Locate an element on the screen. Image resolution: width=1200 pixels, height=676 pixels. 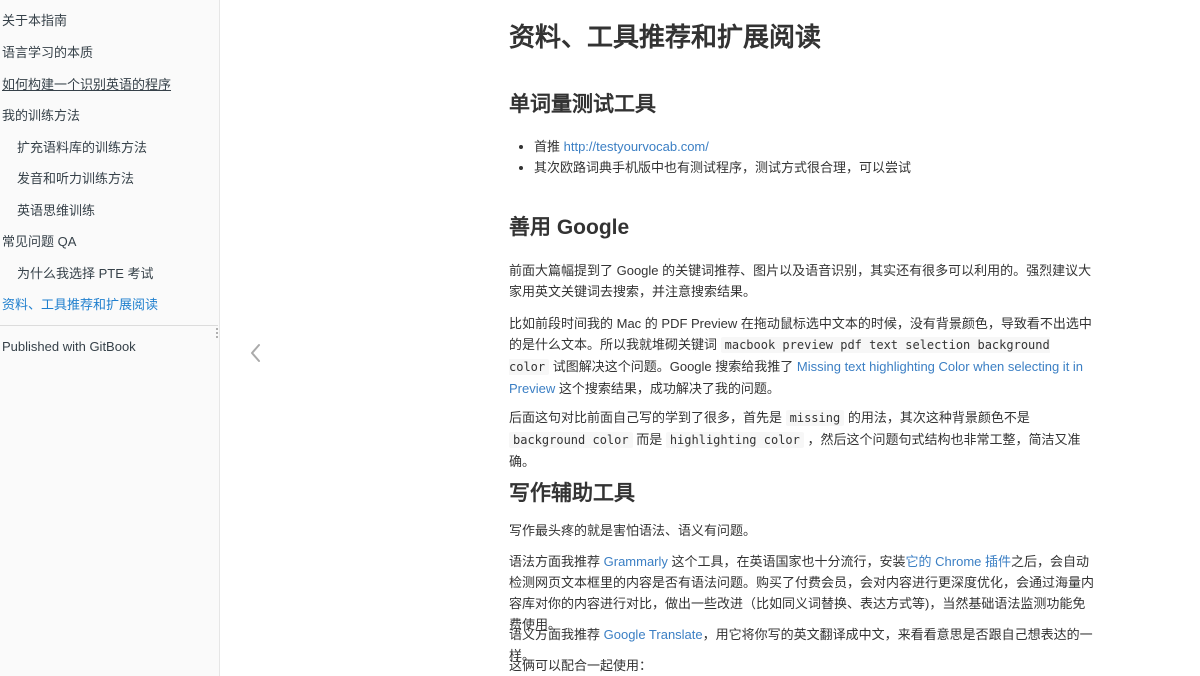
paragraph: 这俩可以配合一起使用： is located at coordinates (581, 665).